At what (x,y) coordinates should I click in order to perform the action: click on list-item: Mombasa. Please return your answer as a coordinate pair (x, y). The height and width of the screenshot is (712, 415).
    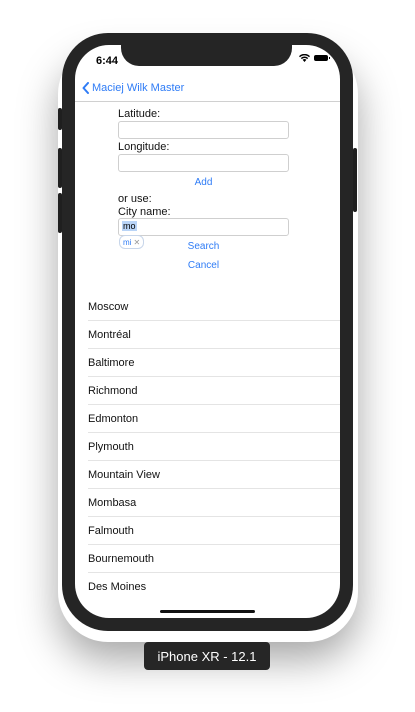
    Looking at the image, I should click on (214, 503).